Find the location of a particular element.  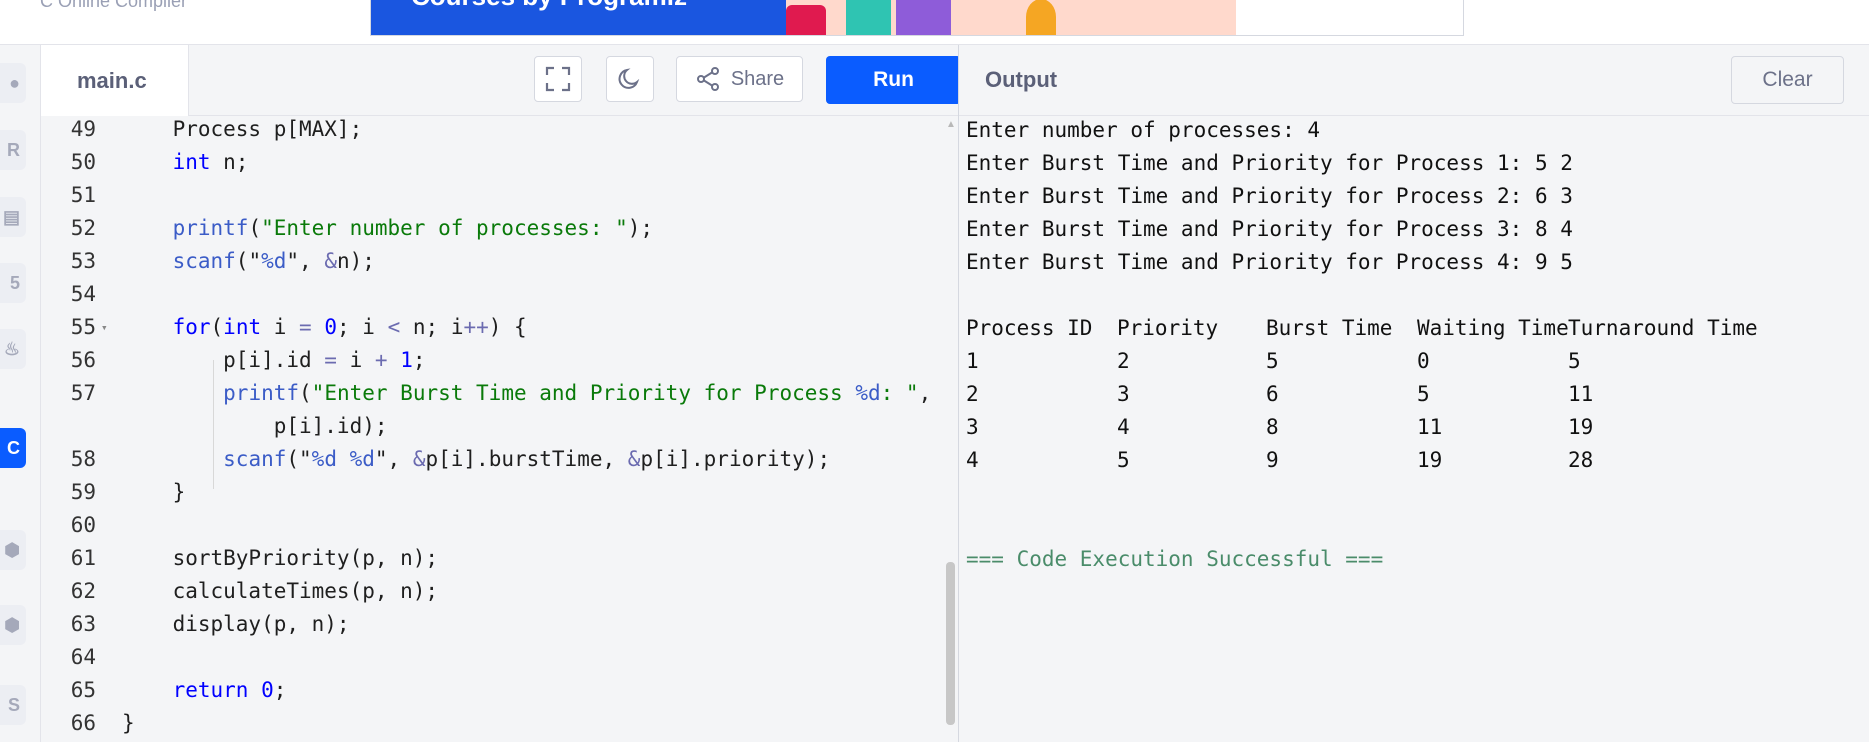

r-icon: R is located at coordinates (13, 150).